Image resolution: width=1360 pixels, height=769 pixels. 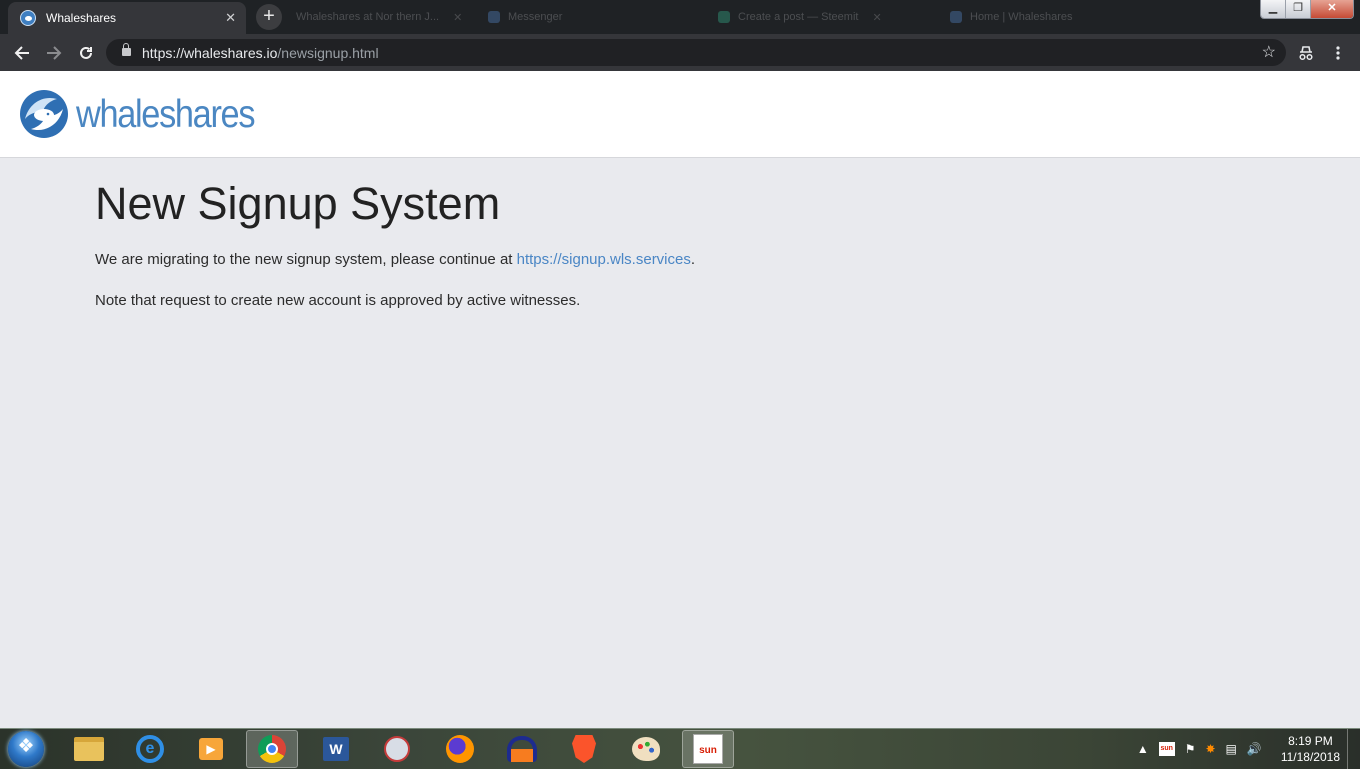 I want to click on taskbar-chrome, so click(x=272, y=749).